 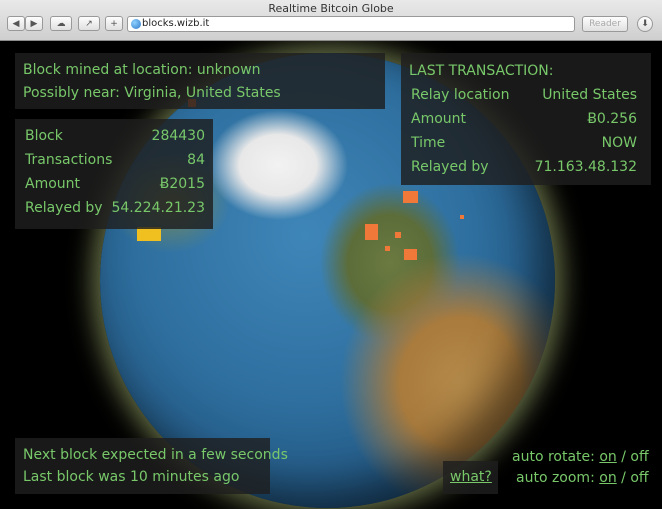 I want to click on window-title: Realtime Bitcoin Globe, so click(x=331, y=8).